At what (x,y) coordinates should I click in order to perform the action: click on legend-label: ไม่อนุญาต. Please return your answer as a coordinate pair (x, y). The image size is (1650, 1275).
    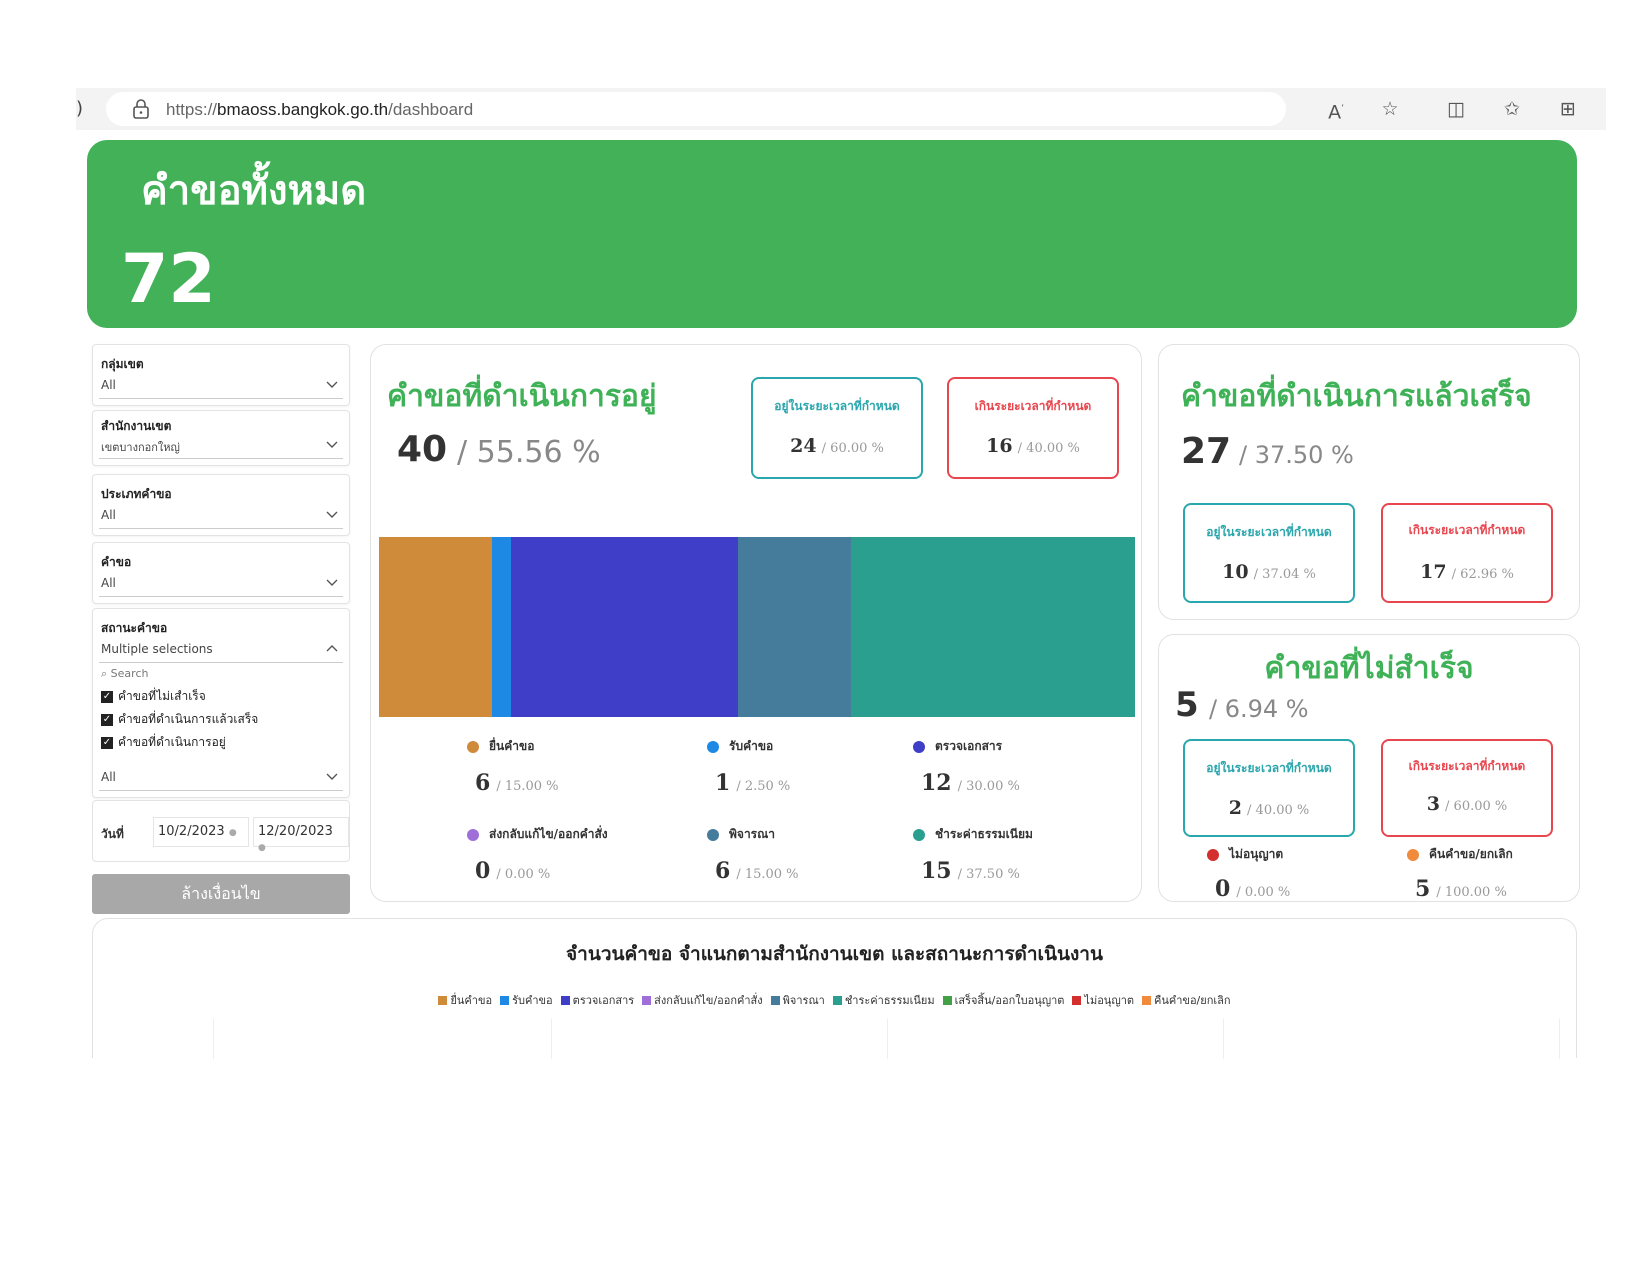
    Looking at the image, I should click on (1256, 854).